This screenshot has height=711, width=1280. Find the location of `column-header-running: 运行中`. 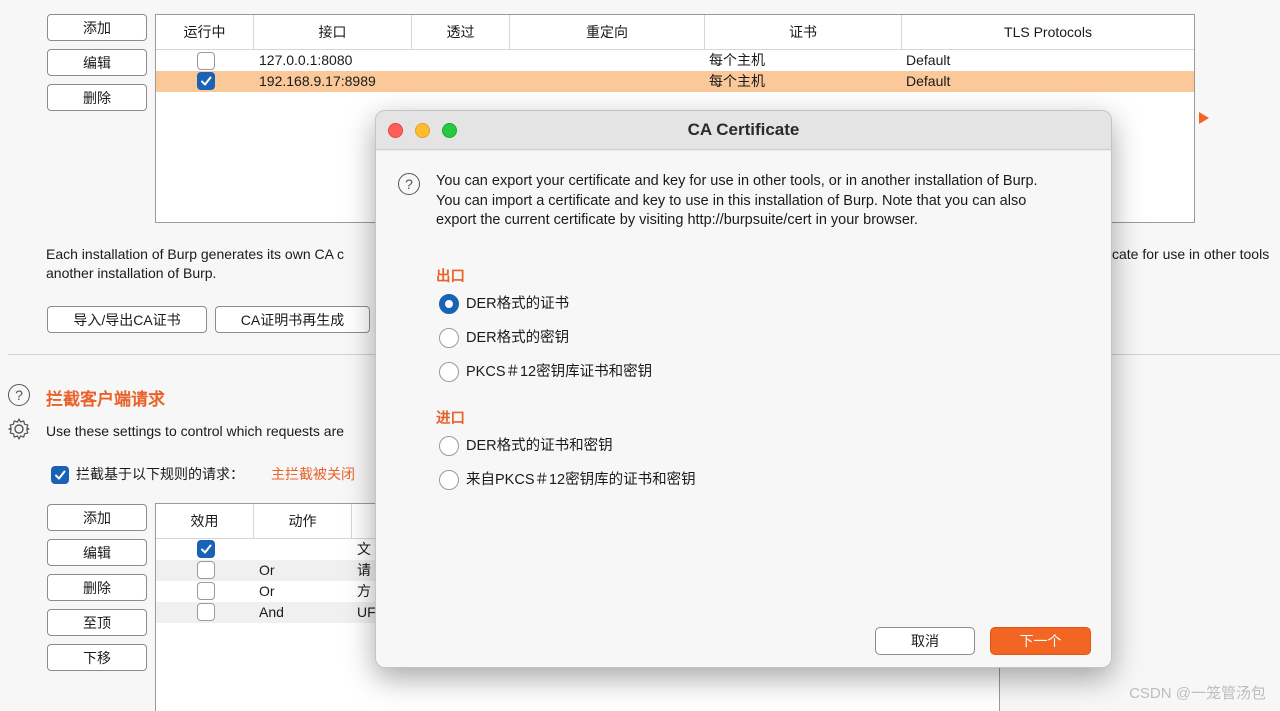

column-header-running: 运行中 is located at coordinates (205, 32).